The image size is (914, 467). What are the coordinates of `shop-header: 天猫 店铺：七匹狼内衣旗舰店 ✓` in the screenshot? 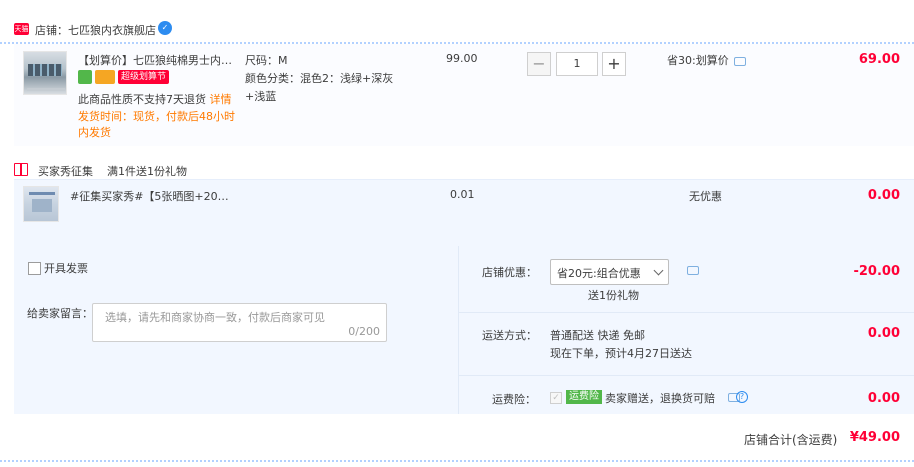 It's located at (457, 31).